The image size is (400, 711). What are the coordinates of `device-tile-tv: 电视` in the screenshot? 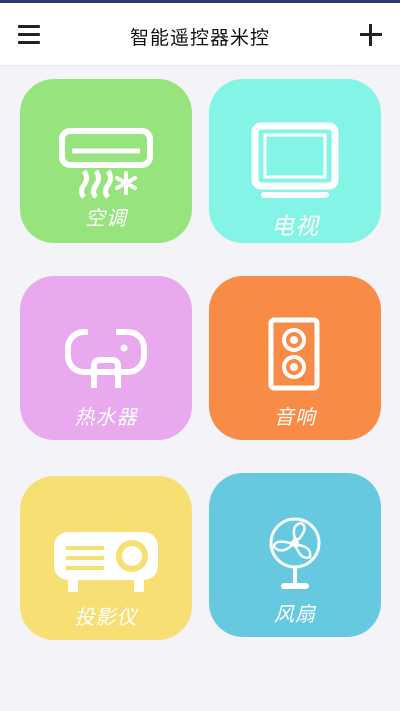 It's located at (295, 161).